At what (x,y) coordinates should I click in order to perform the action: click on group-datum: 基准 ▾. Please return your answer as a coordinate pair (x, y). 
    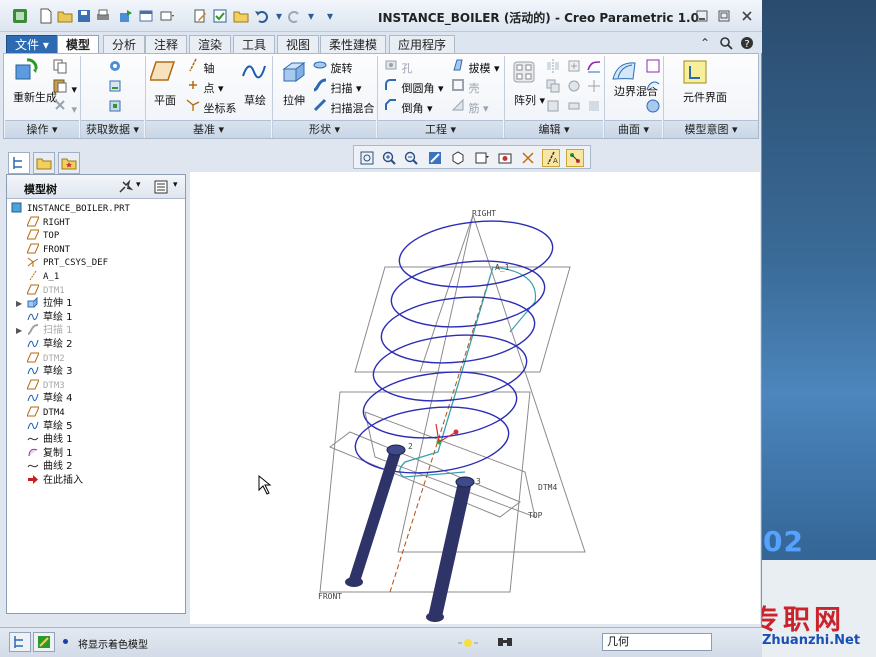
    Looking at the image, I should click on (208, 129).